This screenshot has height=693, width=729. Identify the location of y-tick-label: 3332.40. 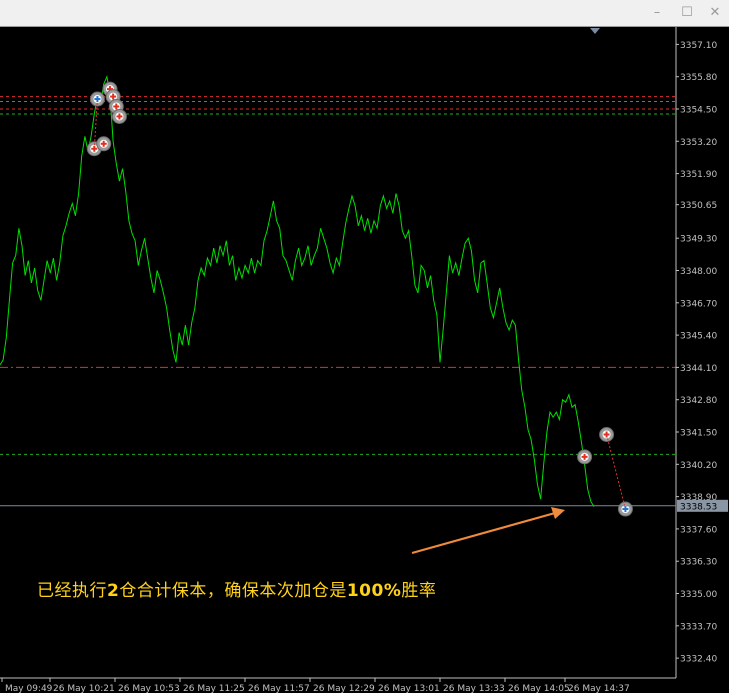
(698, 660).